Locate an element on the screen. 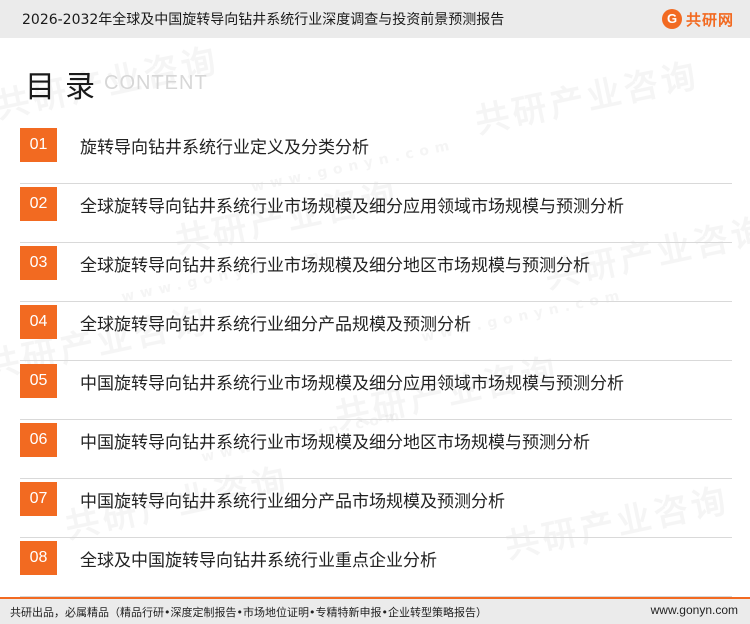 This screenshot has width=750, height=624. toc-item-number: 05 is located at coordinates (38, 381).